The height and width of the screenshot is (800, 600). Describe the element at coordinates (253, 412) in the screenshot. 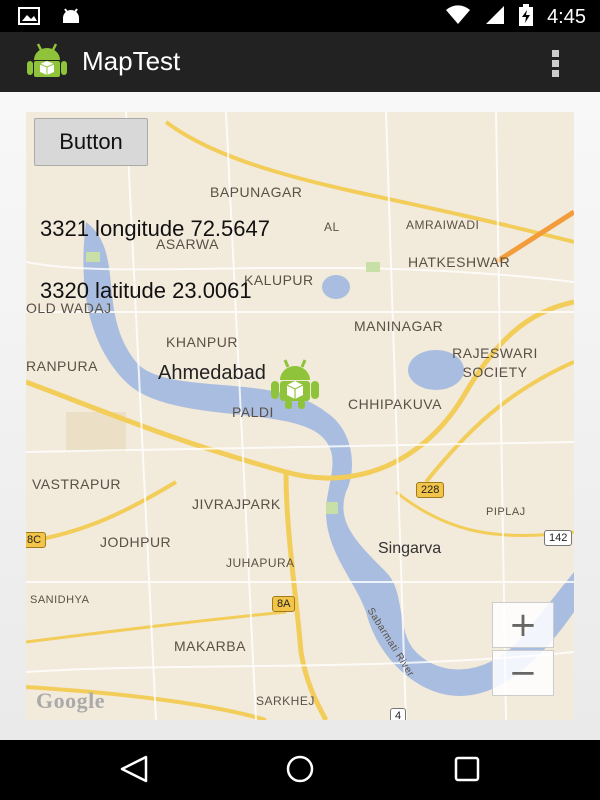

I see `place-label-paldi: PALDI` at that location.